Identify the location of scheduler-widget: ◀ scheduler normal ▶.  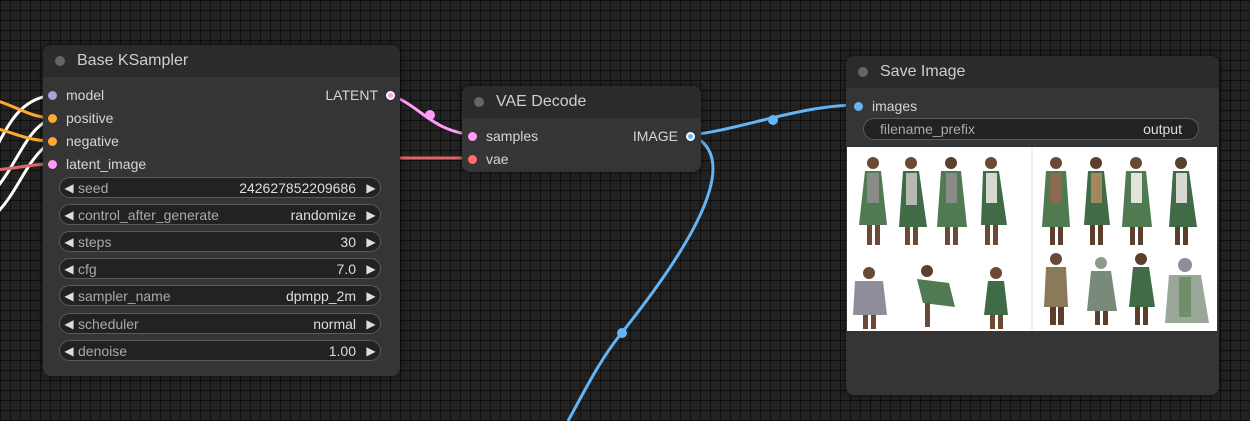
(220, 323).